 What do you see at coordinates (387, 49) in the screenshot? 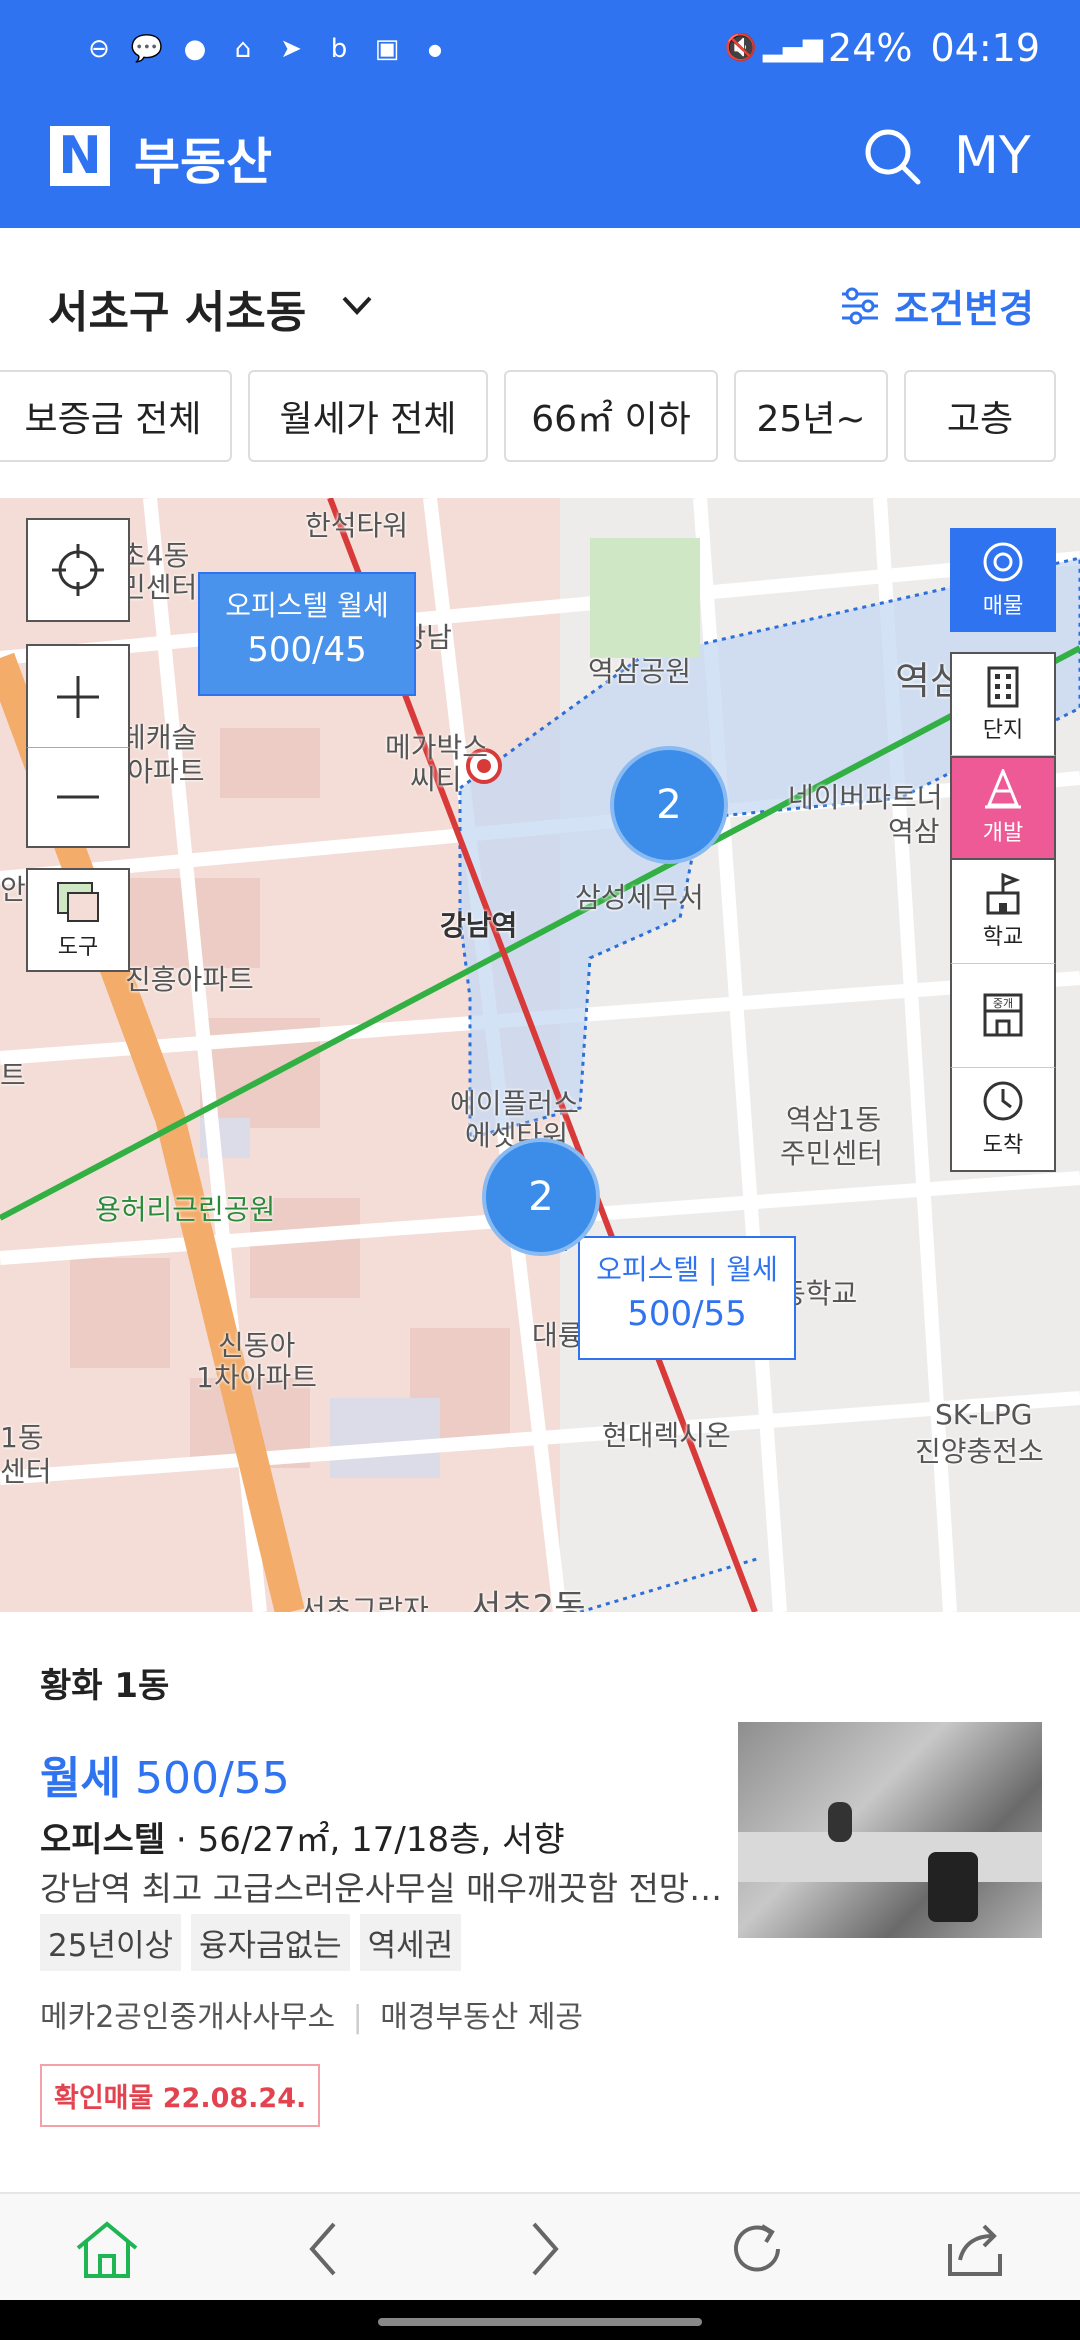
I see `gallery-icon: ▣` at bounding box center [387, 49].